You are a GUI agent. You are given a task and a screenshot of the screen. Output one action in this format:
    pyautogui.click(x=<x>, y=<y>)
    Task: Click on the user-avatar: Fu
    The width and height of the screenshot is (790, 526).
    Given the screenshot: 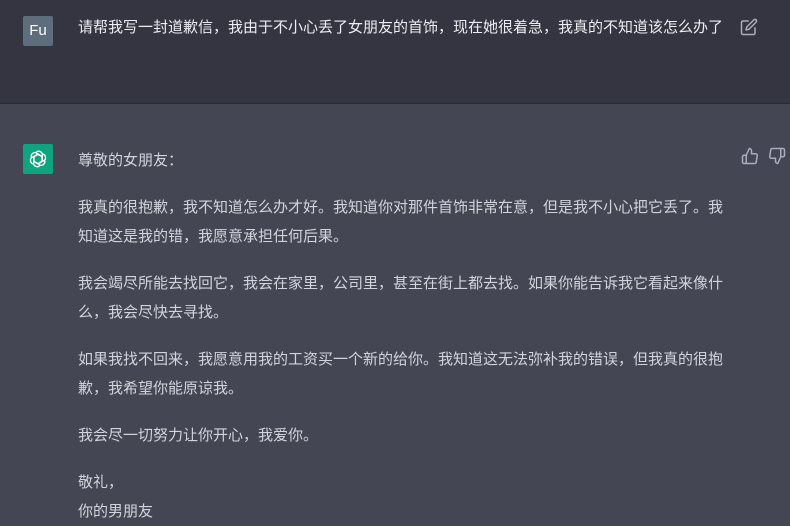 What is the action you would take?
    pyautogui.click(x=38, y=31)
    